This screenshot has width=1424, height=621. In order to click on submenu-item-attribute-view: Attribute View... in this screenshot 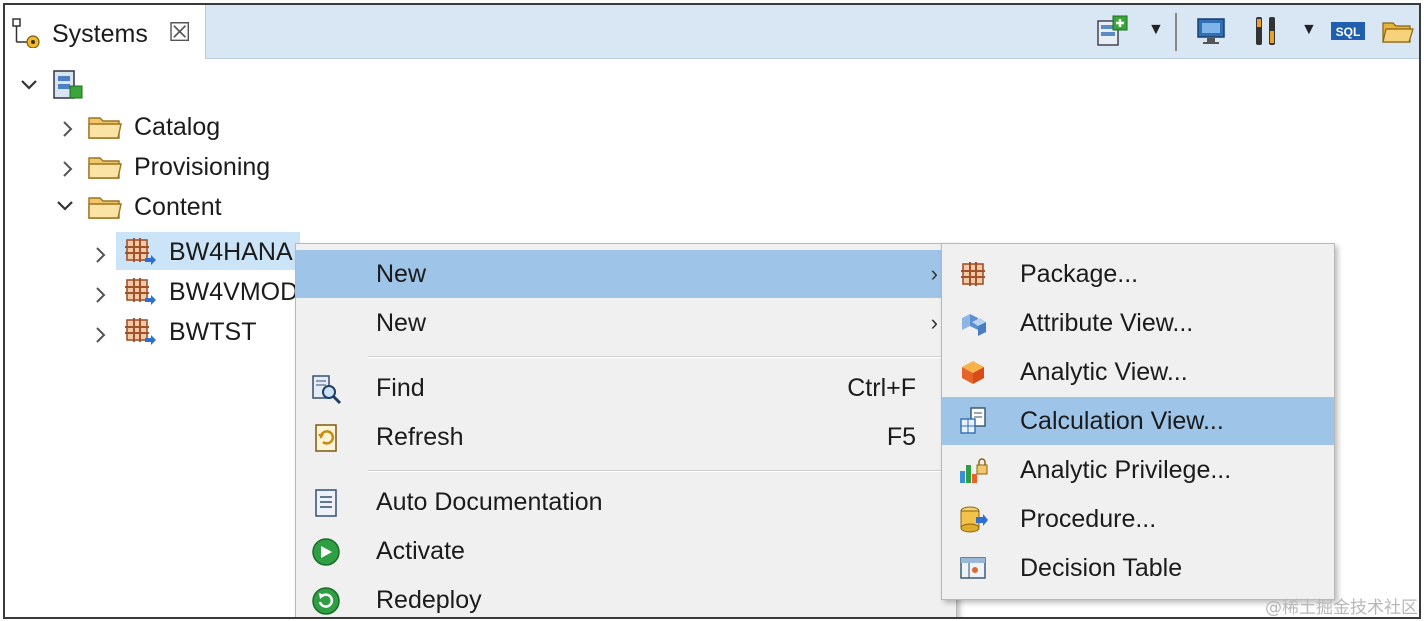, I will do `click(1138, 323)`.